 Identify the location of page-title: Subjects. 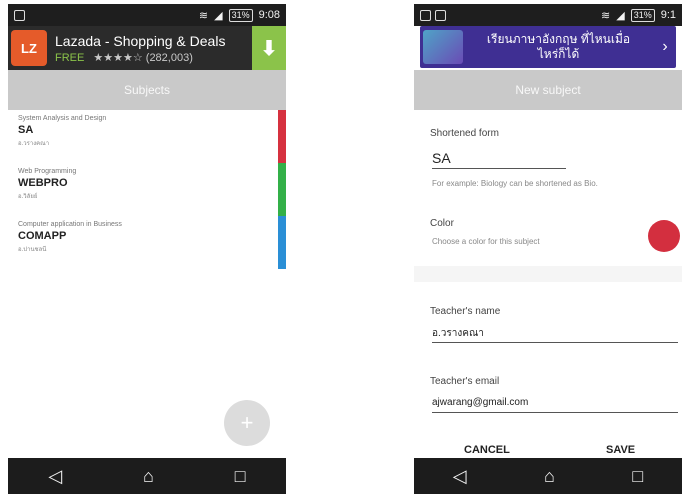
(147, 90).